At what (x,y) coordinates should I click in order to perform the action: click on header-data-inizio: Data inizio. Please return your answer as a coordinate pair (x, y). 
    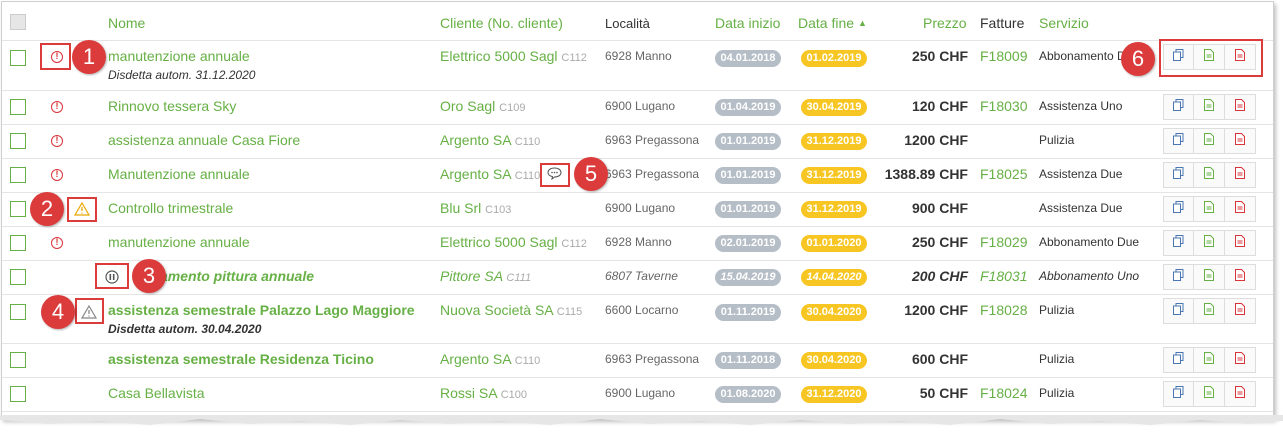
    Looking at the image, I should click on (747, 23).